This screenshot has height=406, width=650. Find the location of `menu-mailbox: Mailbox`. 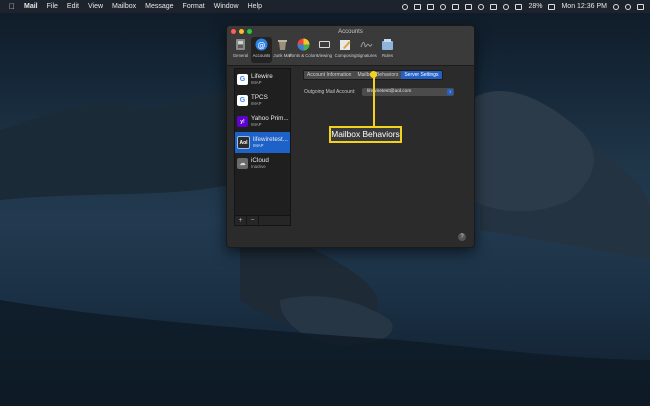

menu-mailbox: Mailbox is located at coordinates (124, 6).